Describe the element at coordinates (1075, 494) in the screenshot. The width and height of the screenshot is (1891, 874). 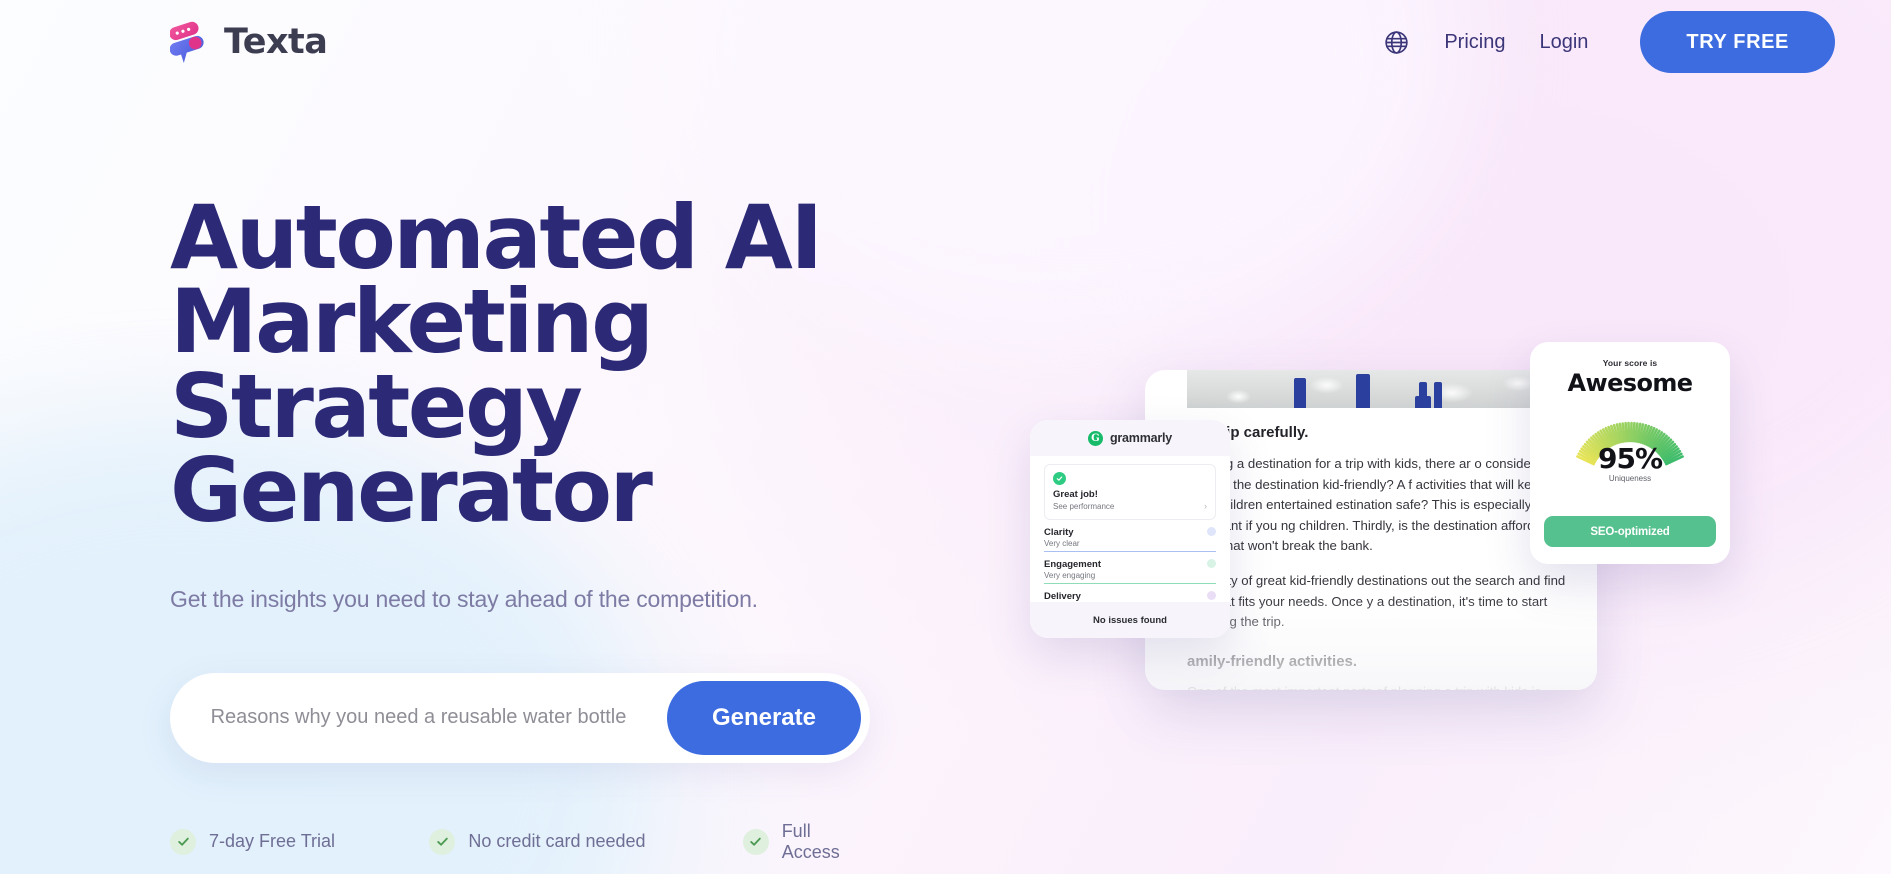
I see `performance-title: Great job!` at that location.